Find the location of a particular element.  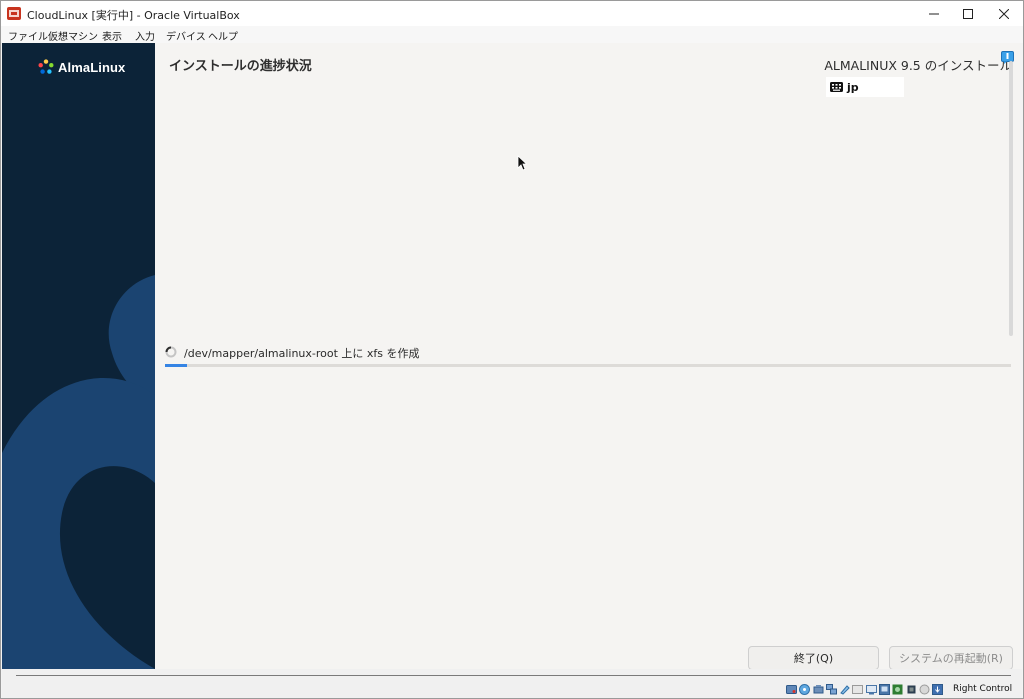

close-icon is located at coordinates (1004, 13).